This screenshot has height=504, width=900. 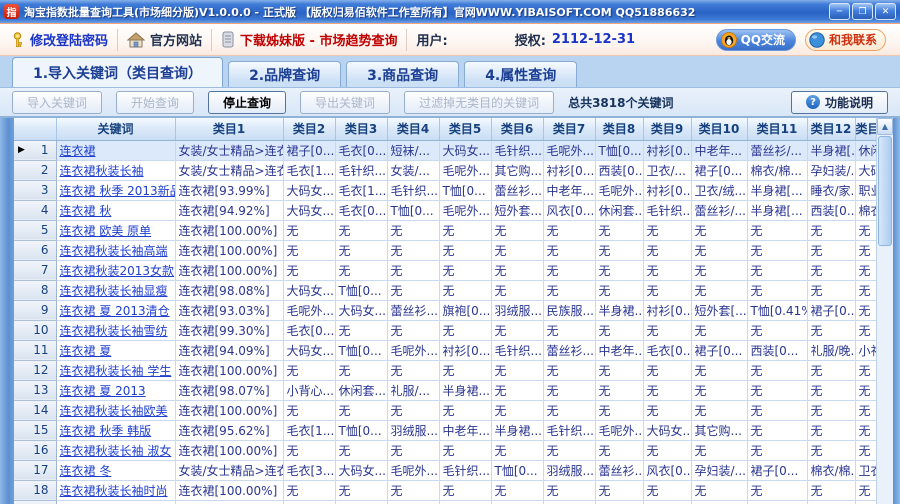 What do you see at coordinates (86, 211) in the screenshot?
I see `keyword-link: 连衣裙 秋` at bounding box center [86, 211].